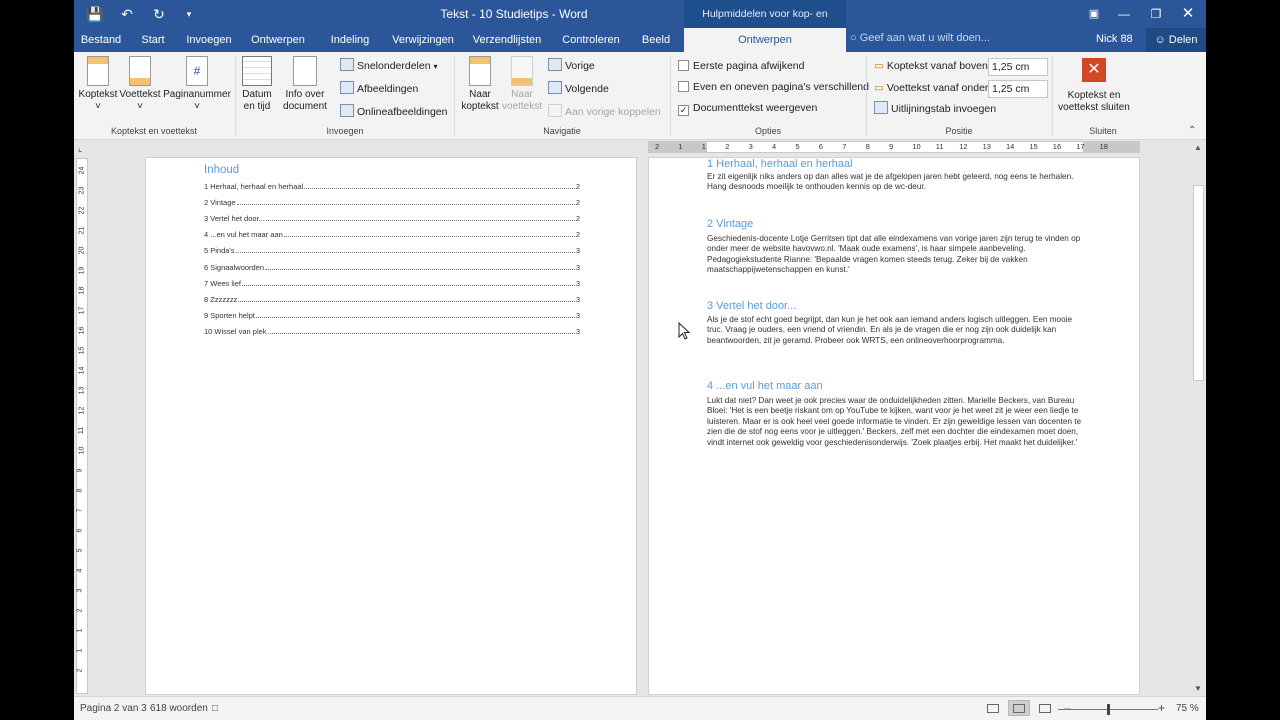 The width and height of the screenshot is (1280, 720). Describe the element at coordinates (392, 250) in the screenshot. I see `toc-entry: 5 Pinda's 3` at that location.